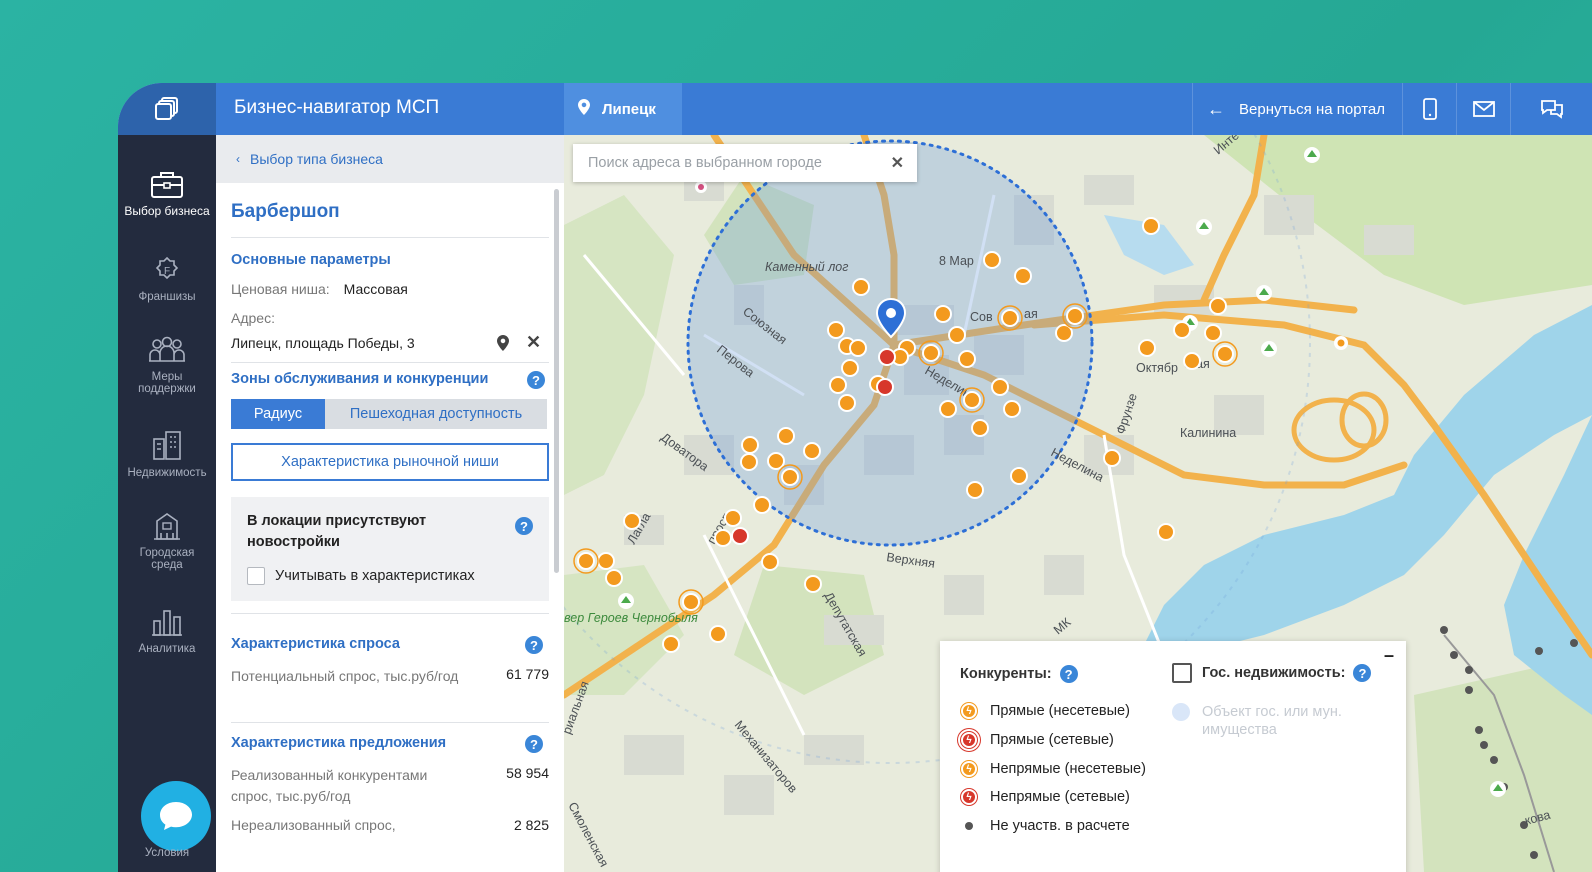 The image size is (1592, 872). Describe the element at coordinates (1429, 109) in the screenshot. I see `mobile-icon` at that location.